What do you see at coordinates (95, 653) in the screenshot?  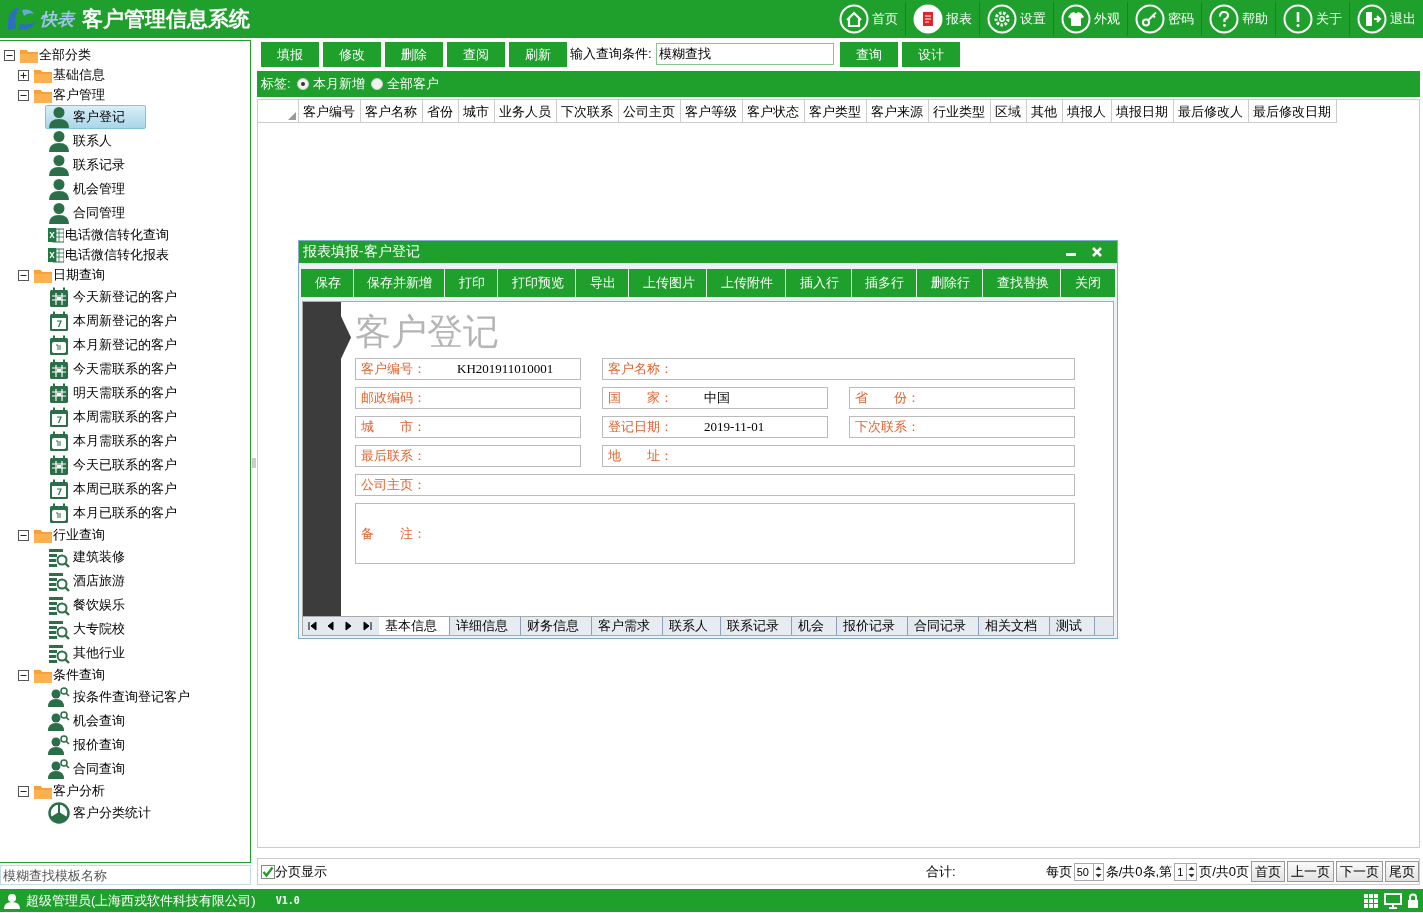 I see `tree-item: 其他行业` at bounding box center [95, 653].